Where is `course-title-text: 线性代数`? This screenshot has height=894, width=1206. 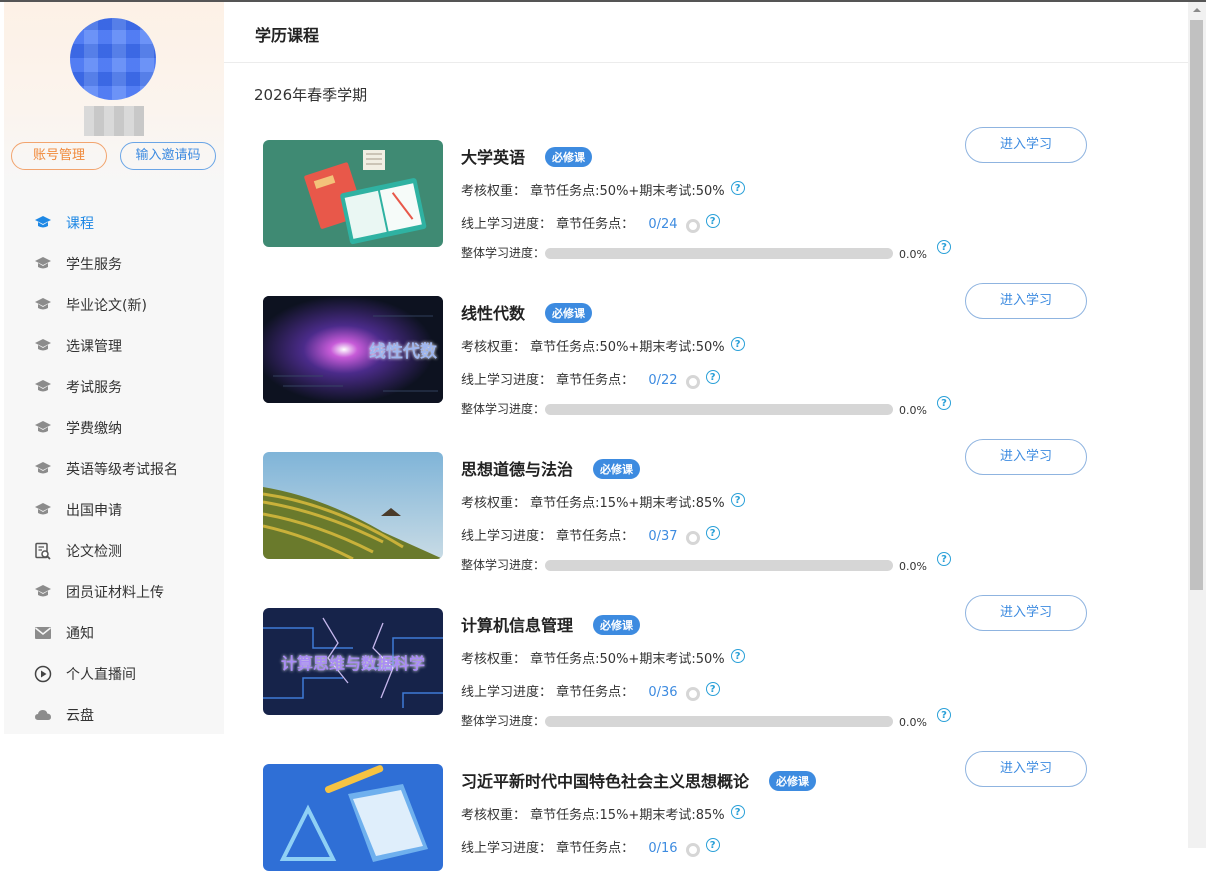 course-title-text: 线性代数 is located at coordinates (493, 313).